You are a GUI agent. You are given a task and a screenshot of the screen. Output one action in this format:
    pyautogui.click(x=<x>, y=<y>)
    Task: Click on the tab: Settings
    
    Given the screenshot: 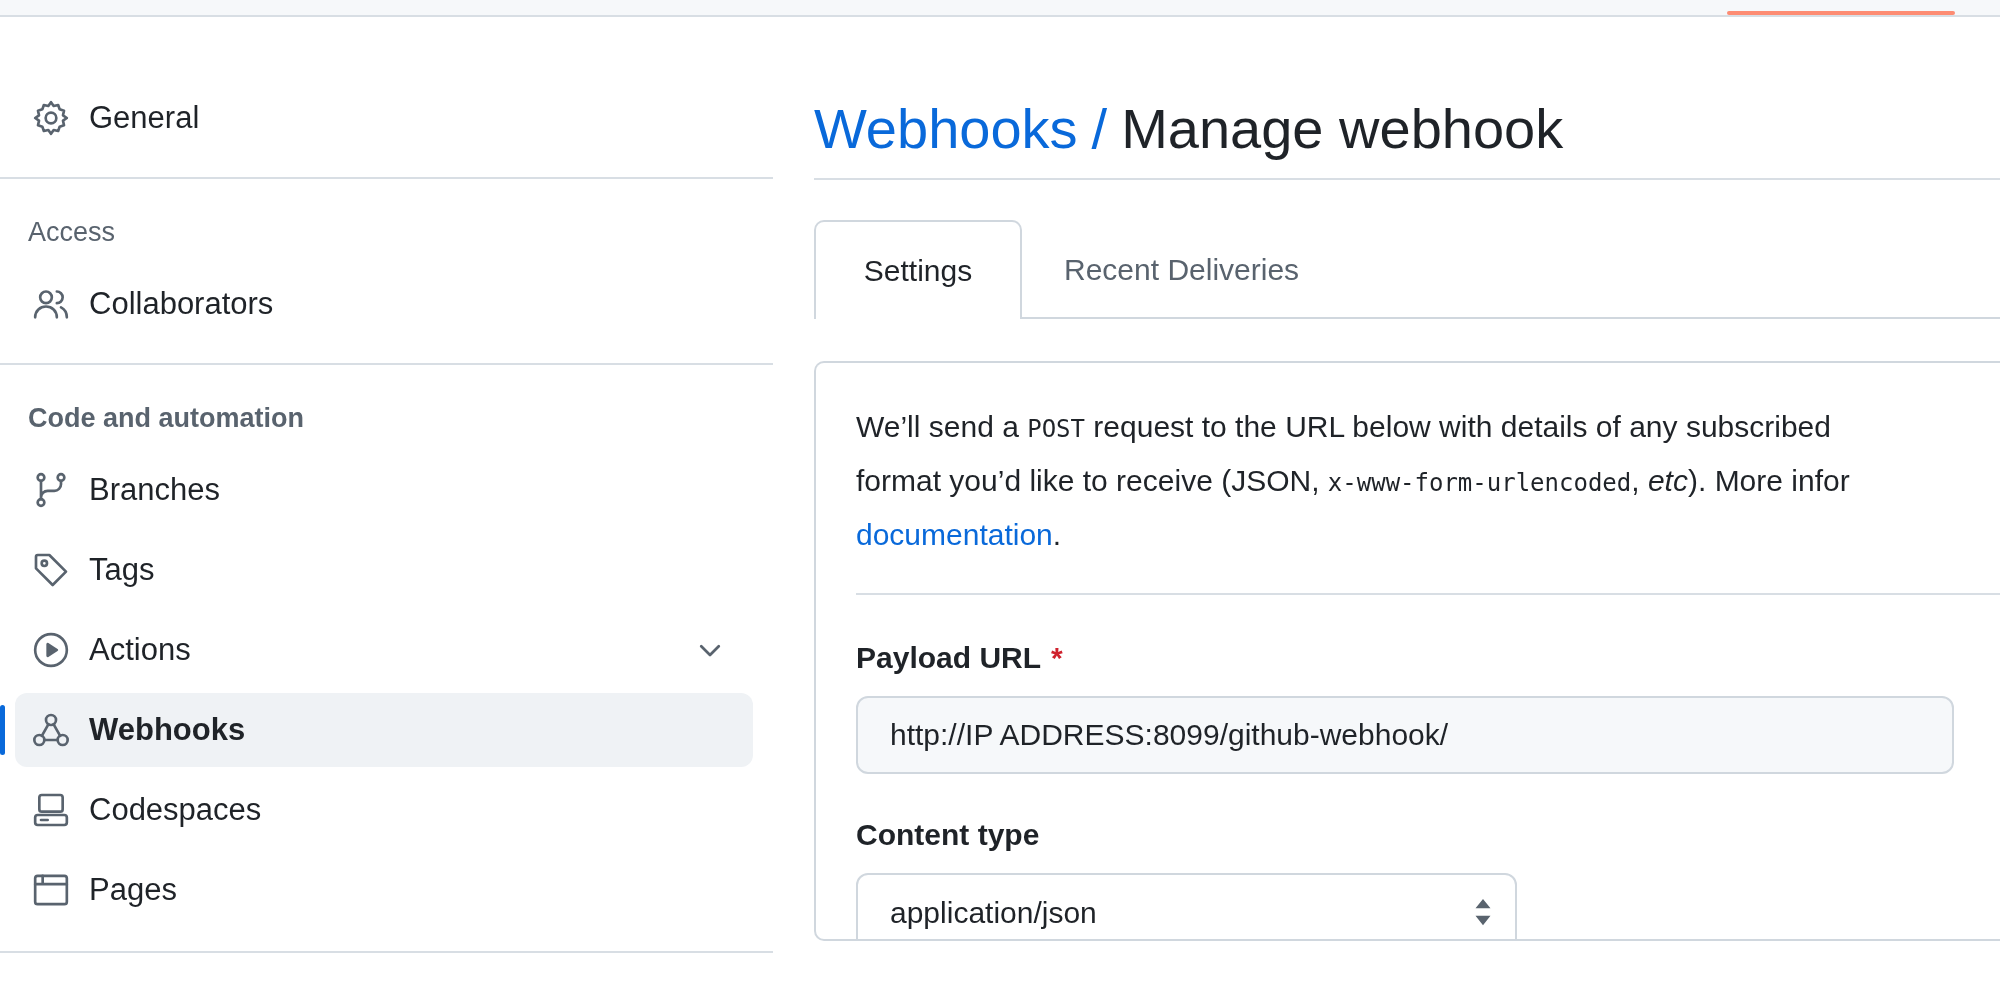 What is the action you would take?
    pyautogui.click(x=918, y=270)
    